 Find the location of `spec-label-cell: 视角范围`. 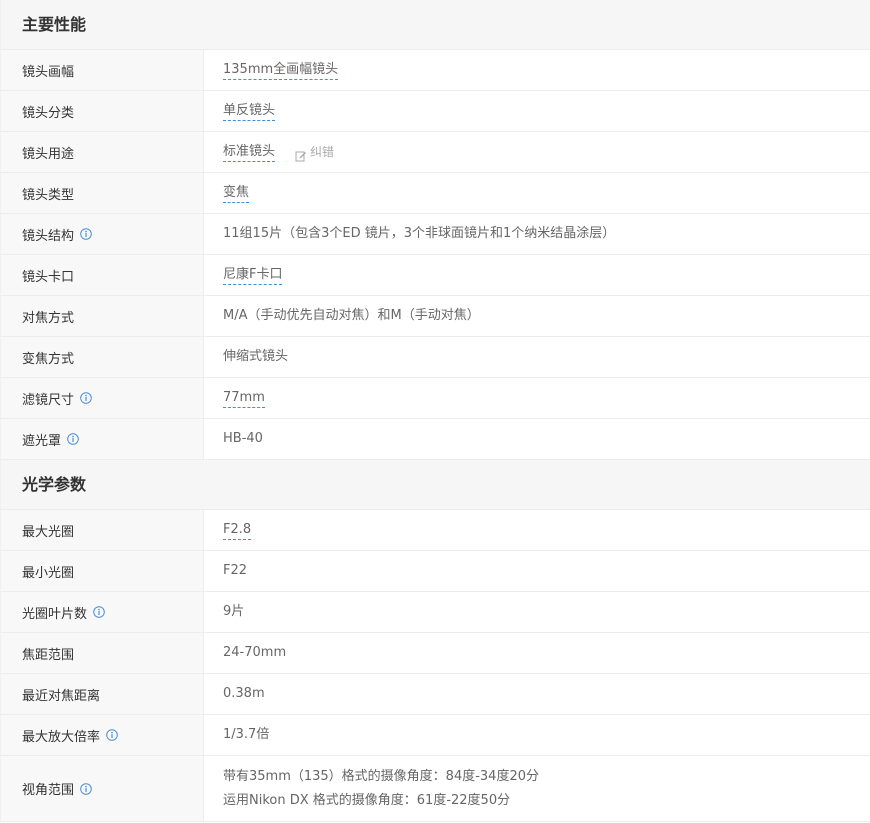

spec-label-cell: 视角范围 is located at coordinates (102, 788).